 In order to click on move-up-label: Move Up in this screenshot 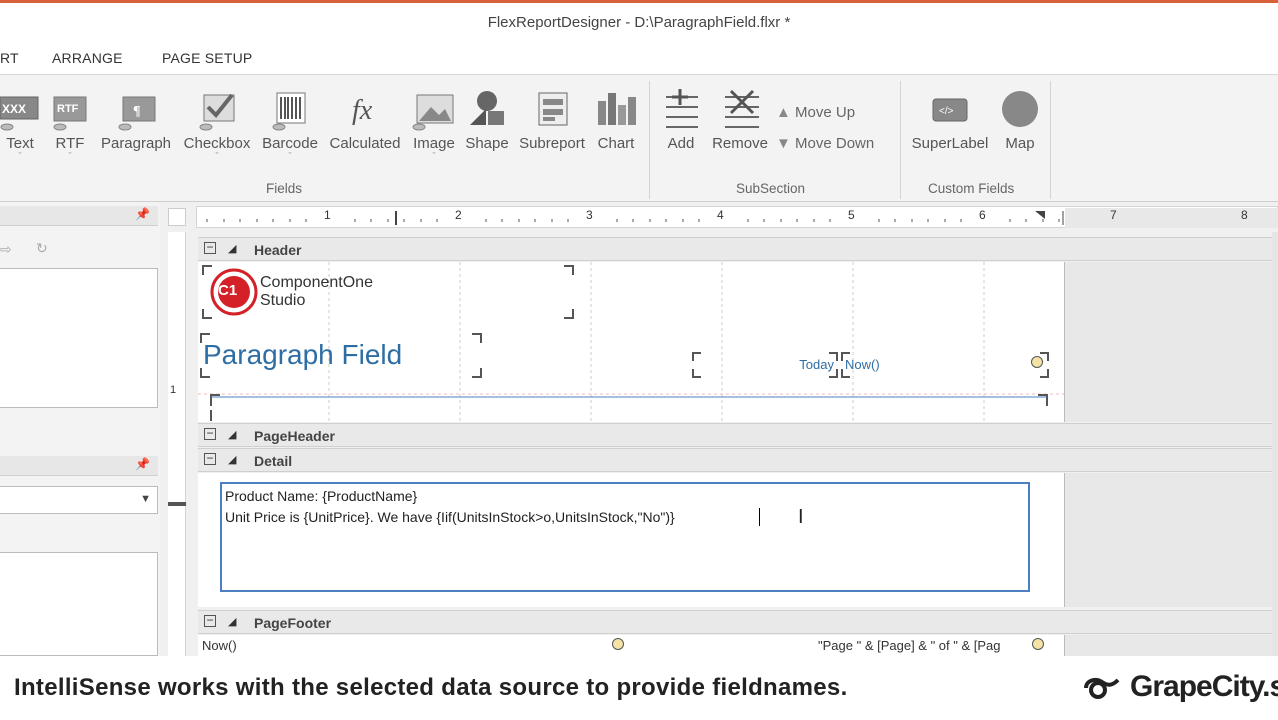, I will do `click(825, 112)`.